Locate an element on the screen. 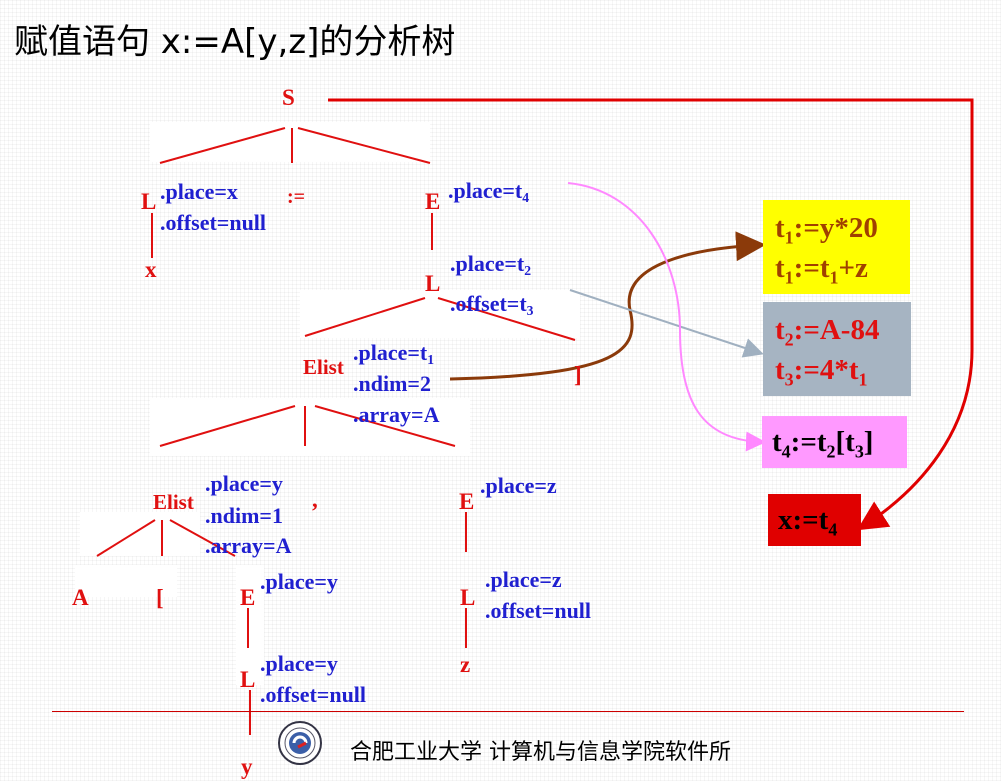 This screenshot has width=1001, height=781. attr-L-root-offset: .offset=null is located at coordinates (213, 222).